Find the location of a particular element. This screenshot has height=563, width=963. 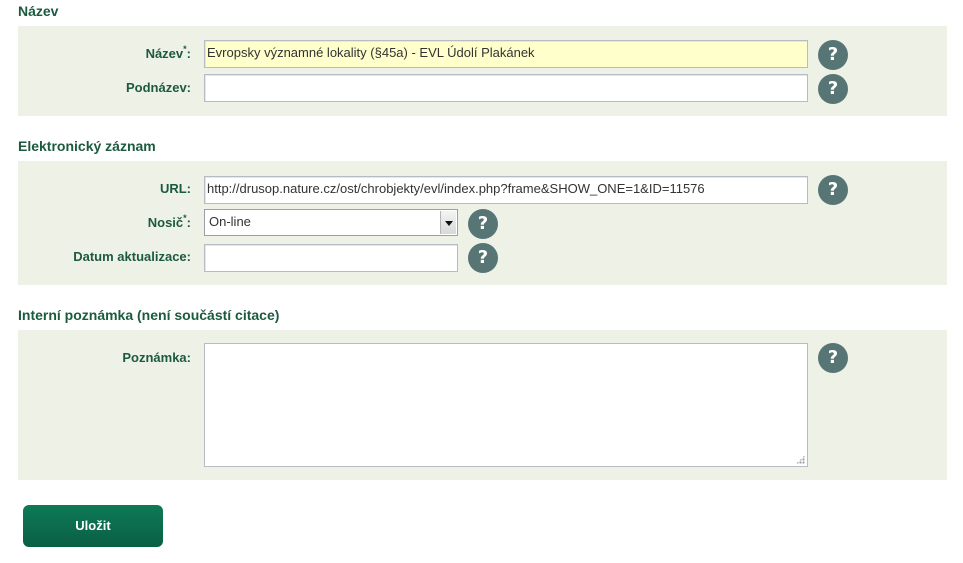

datum-aktualizace-input is located at coordinates (331, 258).